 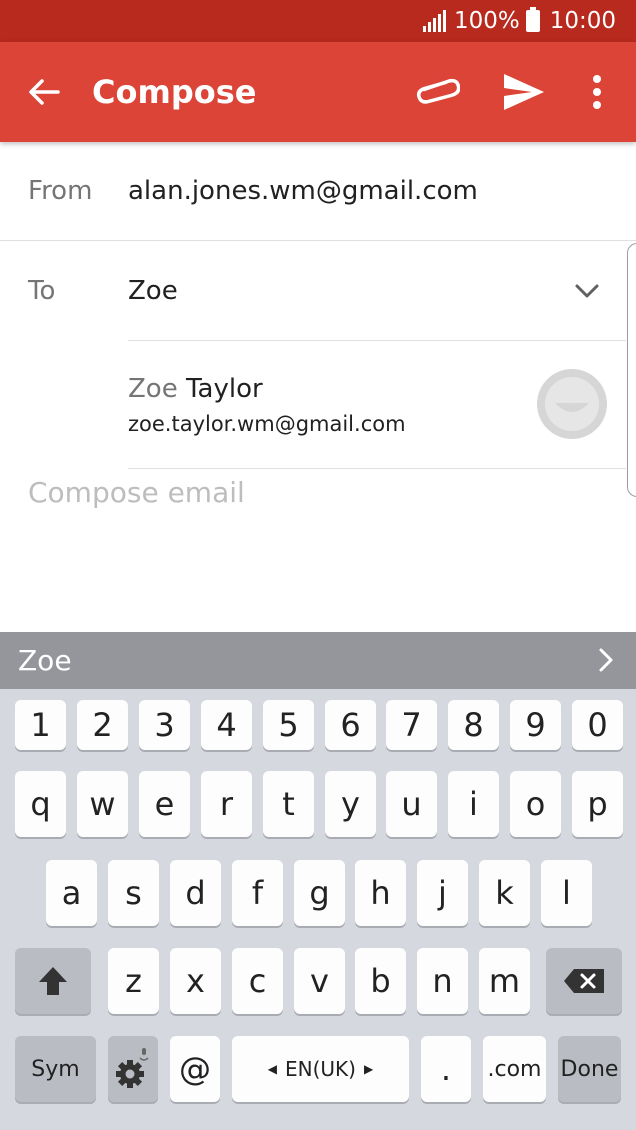 I want to click on key-4: 4, so click(x=226, y=725).